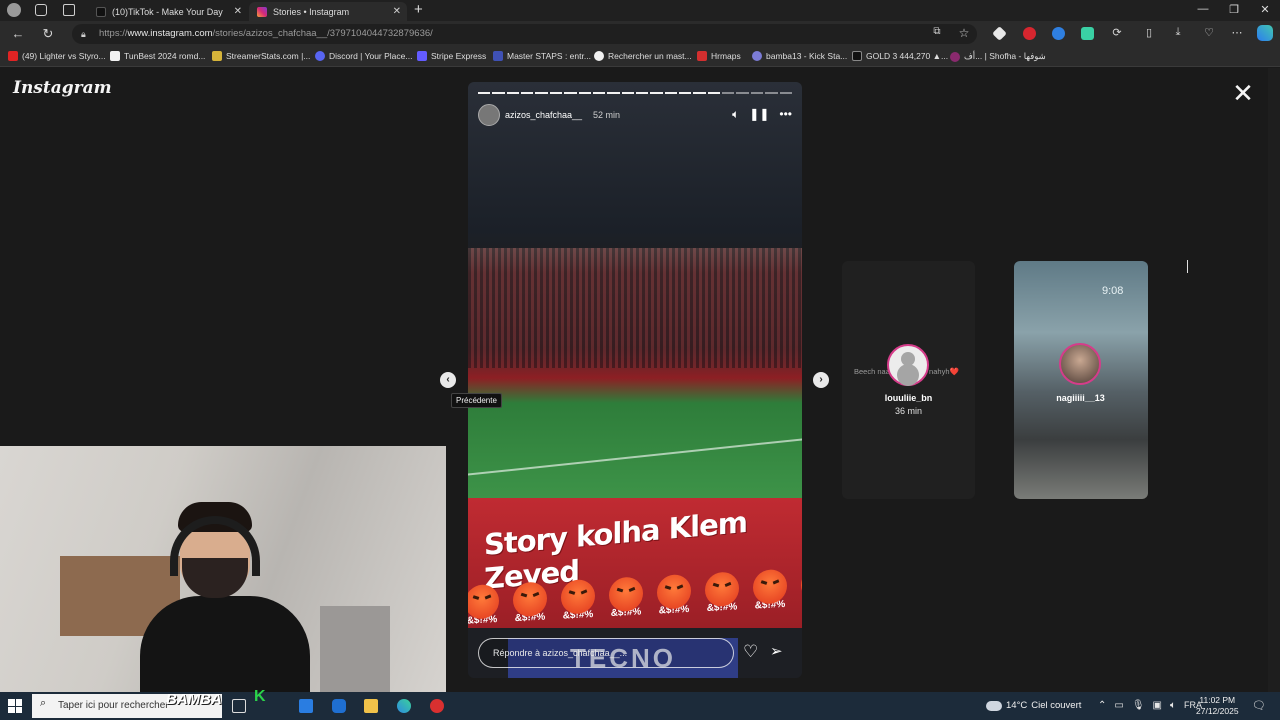  I want to click on stripe-icon, so click(422, 56).